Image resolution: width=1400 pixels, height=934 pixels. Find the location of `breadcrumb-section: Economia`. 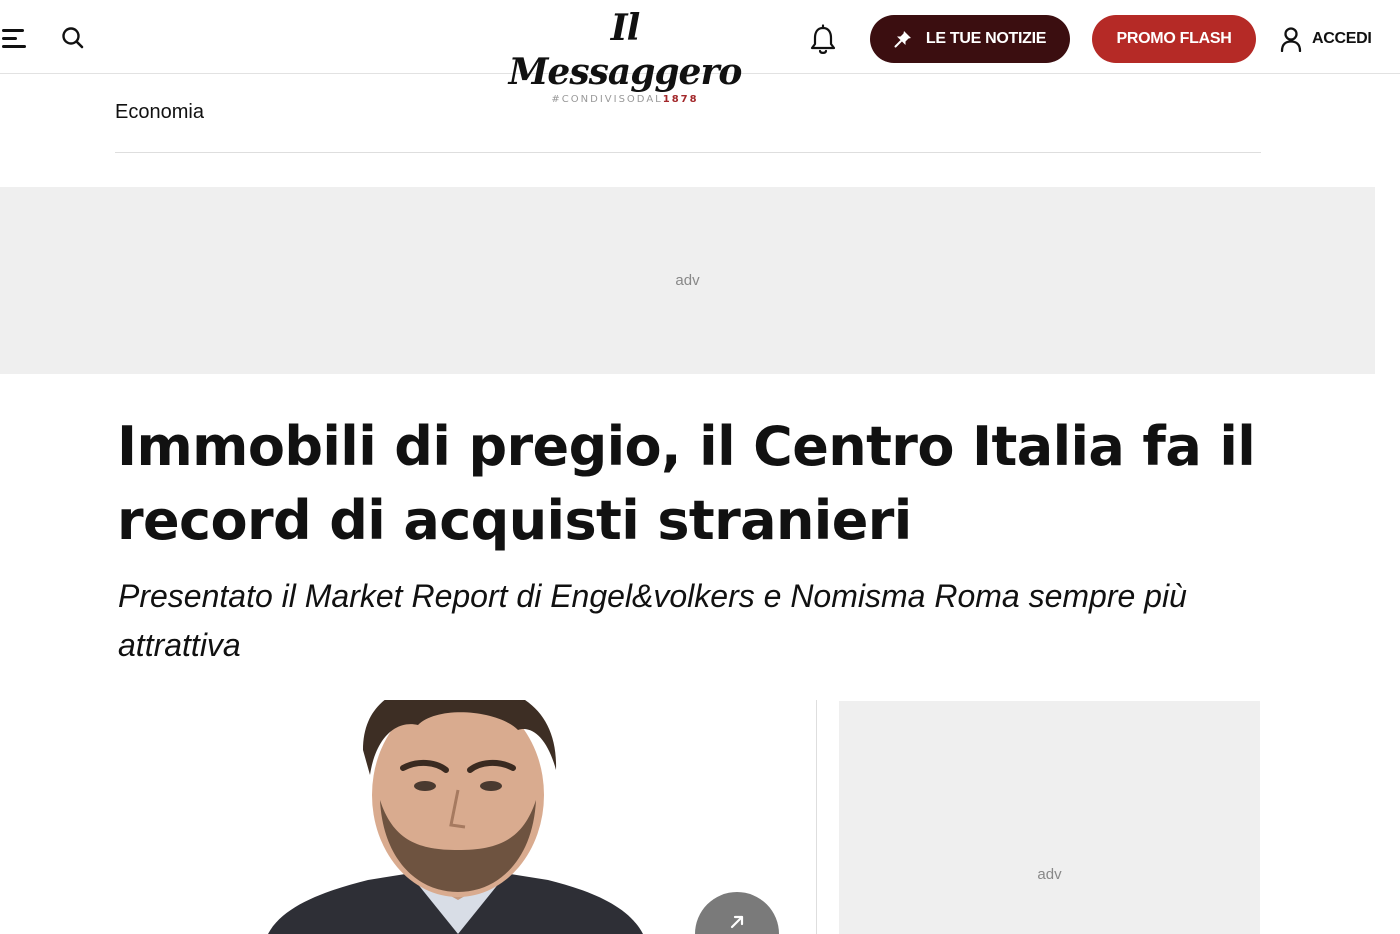

breadcrumb-section: Economia is located at coordinates (159, 112).